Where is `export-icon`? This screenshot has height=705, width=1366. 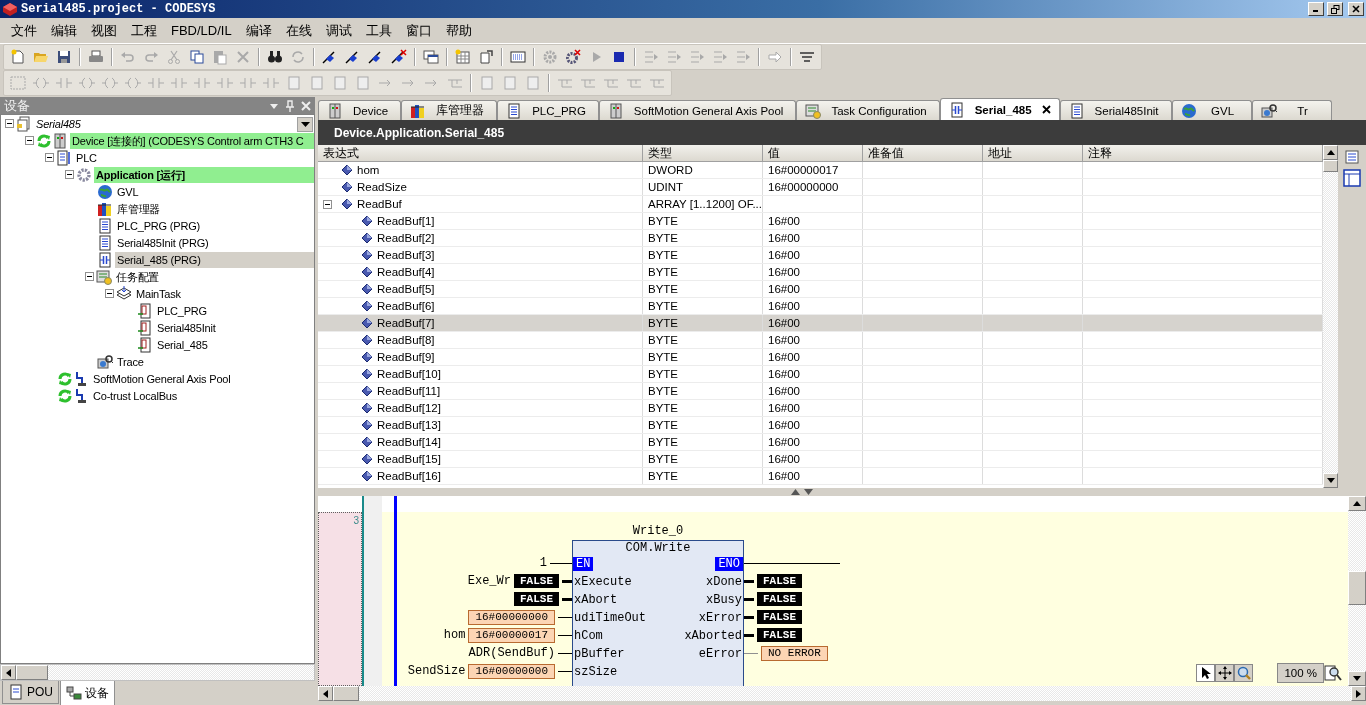 export-icon is located at coordinates (486, 57).